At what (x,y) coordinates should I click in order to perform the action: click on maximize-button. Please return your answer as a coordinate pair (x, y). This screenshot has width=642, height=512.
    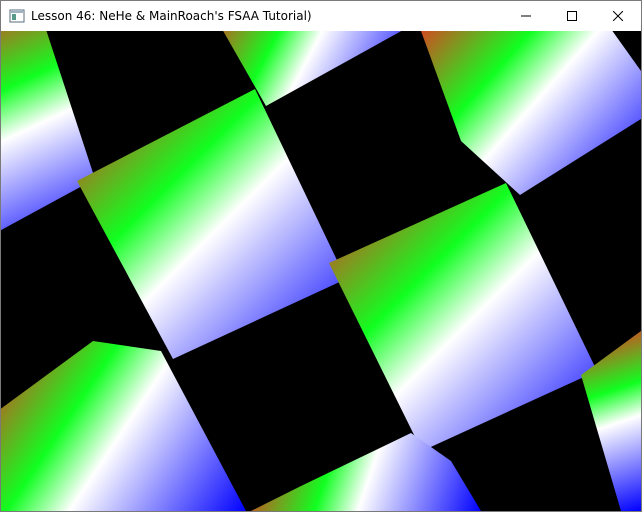
    Looking at the image, I should click on (572, 16).